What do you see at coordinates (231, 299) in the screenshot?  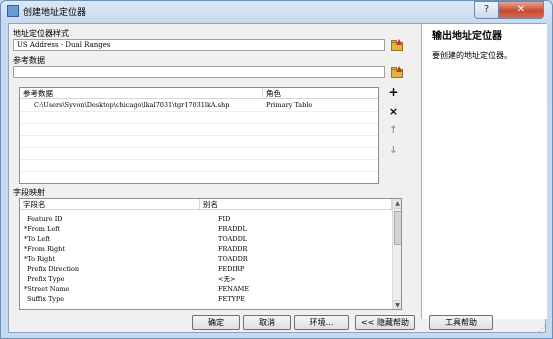 I see `mapping-alias: FETYPE` at bounding box center [231, 299].